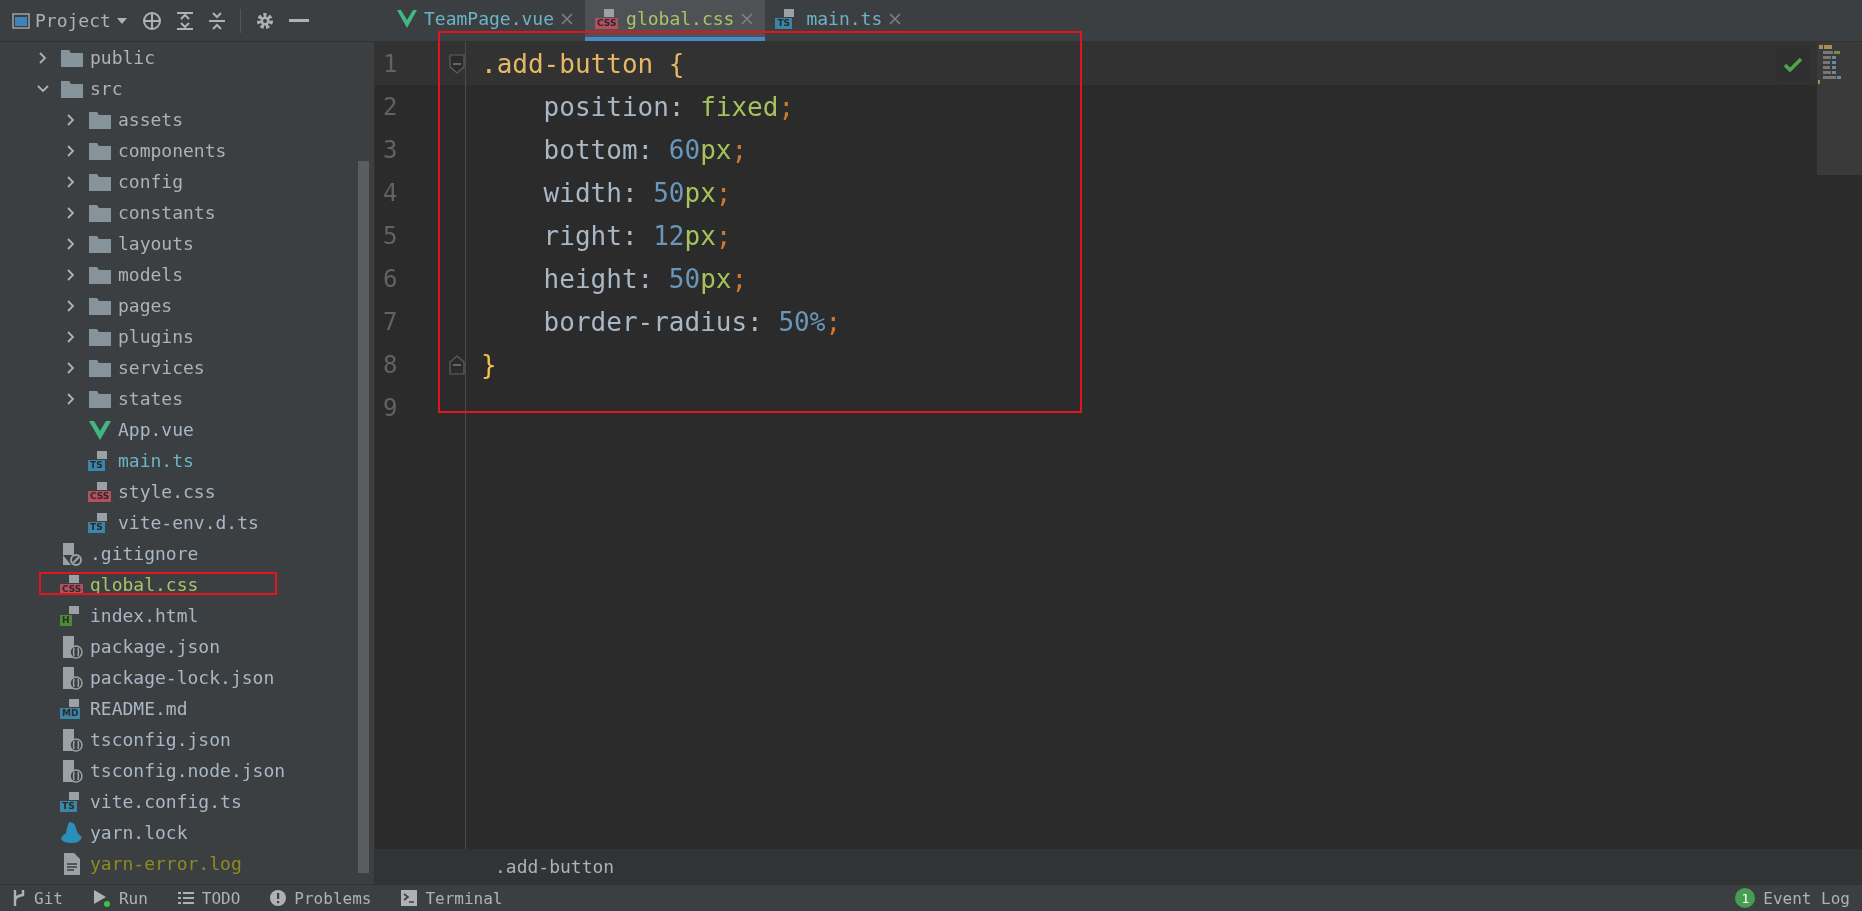 Image resolution: width=1862 pixels, height=911 pixels. I want to click on line-number: 7, so click(390, 321).